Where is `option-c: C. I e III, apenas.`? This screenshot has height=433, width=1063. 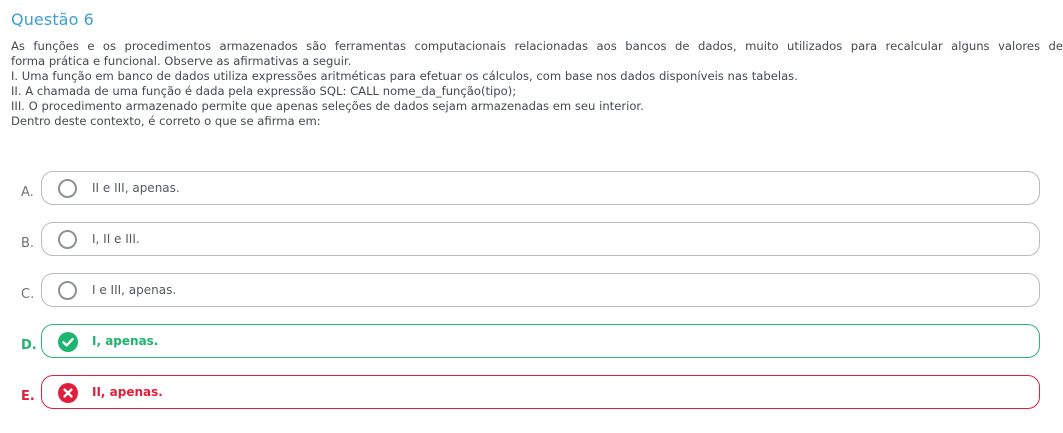
option-c: C. I e III, apenas. is located at coordinates (531, 291).